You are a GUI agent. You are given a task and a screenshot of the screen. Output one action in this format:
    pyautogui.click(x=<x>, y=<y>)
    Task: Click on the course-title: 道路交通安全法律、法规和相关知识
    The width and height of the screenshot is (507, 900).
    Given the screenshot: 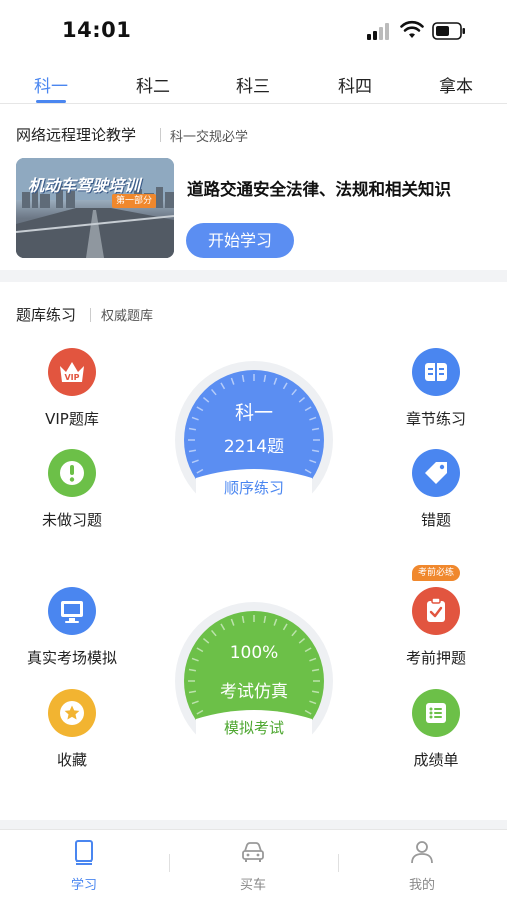 What is the action you would take?
    pyautogui.click(x=319, y=188)
    